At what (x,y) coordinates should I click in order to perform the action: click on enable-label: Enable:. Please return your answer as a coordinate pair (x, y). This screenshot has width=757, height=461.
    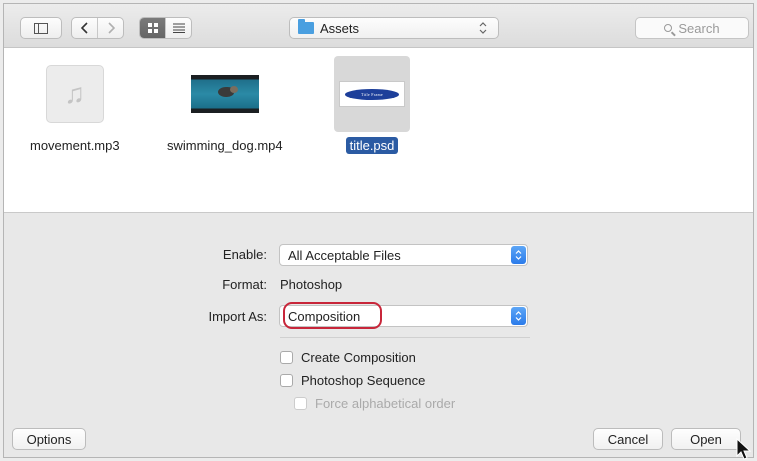
    Looking at the image, I should click on (244, 254).